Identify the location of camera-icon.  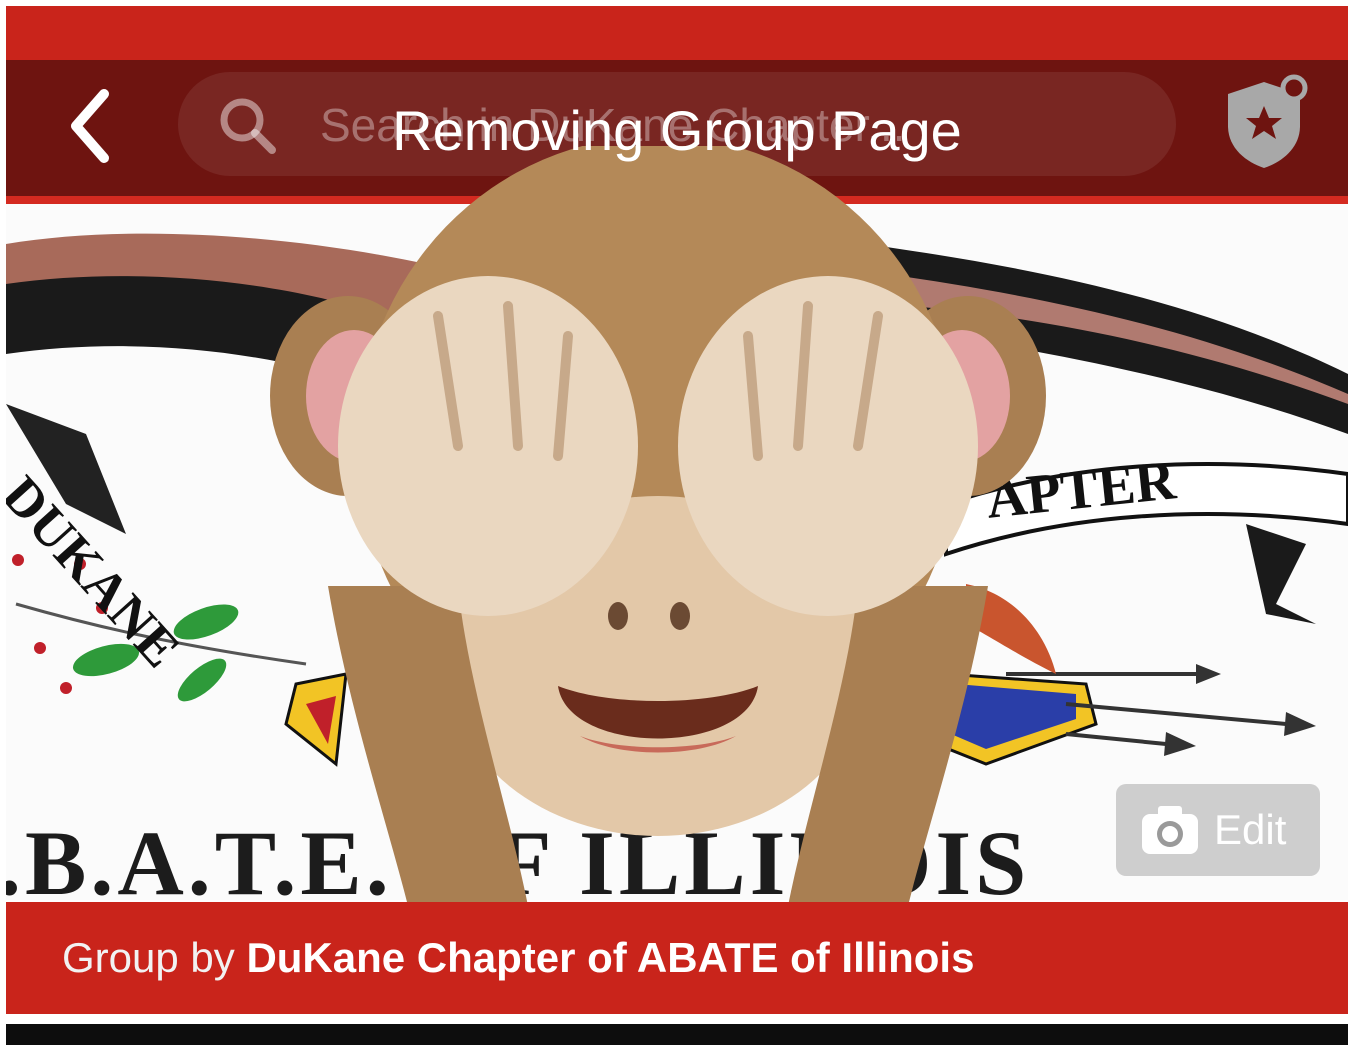
(1170, 830).